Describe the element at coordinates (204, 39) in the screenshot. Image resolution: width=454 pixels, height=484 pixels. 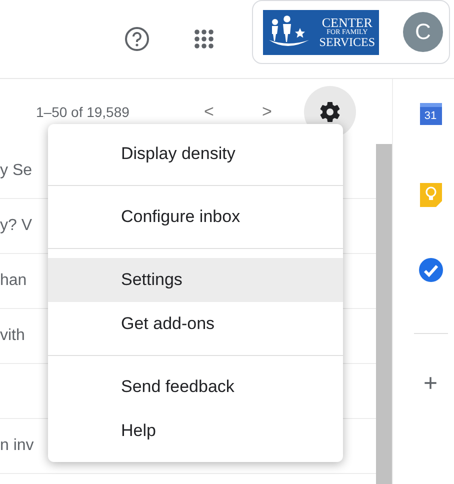
I see `apps-grid-icon` at that location.